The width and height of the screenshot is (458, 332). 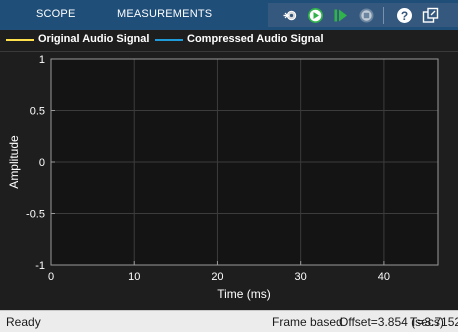 What do you see at coordinates (383, 15) in the screenshot?
I see `toolbar-separator` at bounding box center [383, 15].